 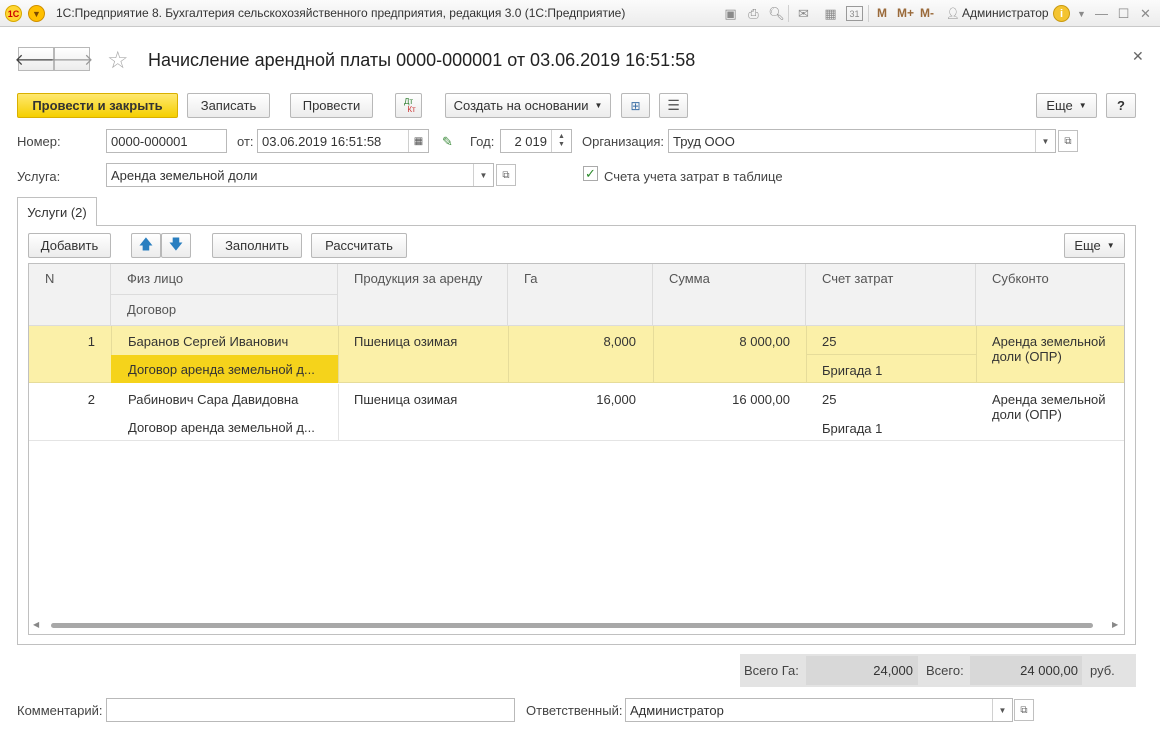 What do you see at coordinates (447, 142) in the screenshot?
I see `edit-note-icon: ✎` at bounding box center [447, 142].